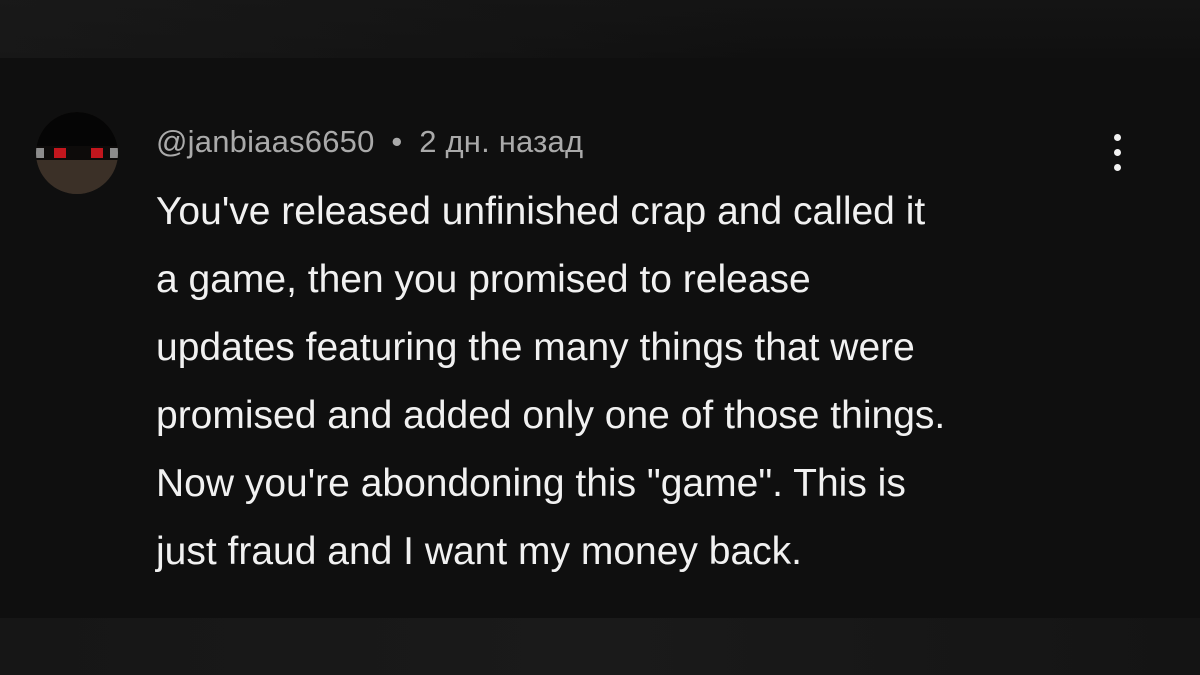  I want to click on more-vertical-icon, so click(1118, 153).